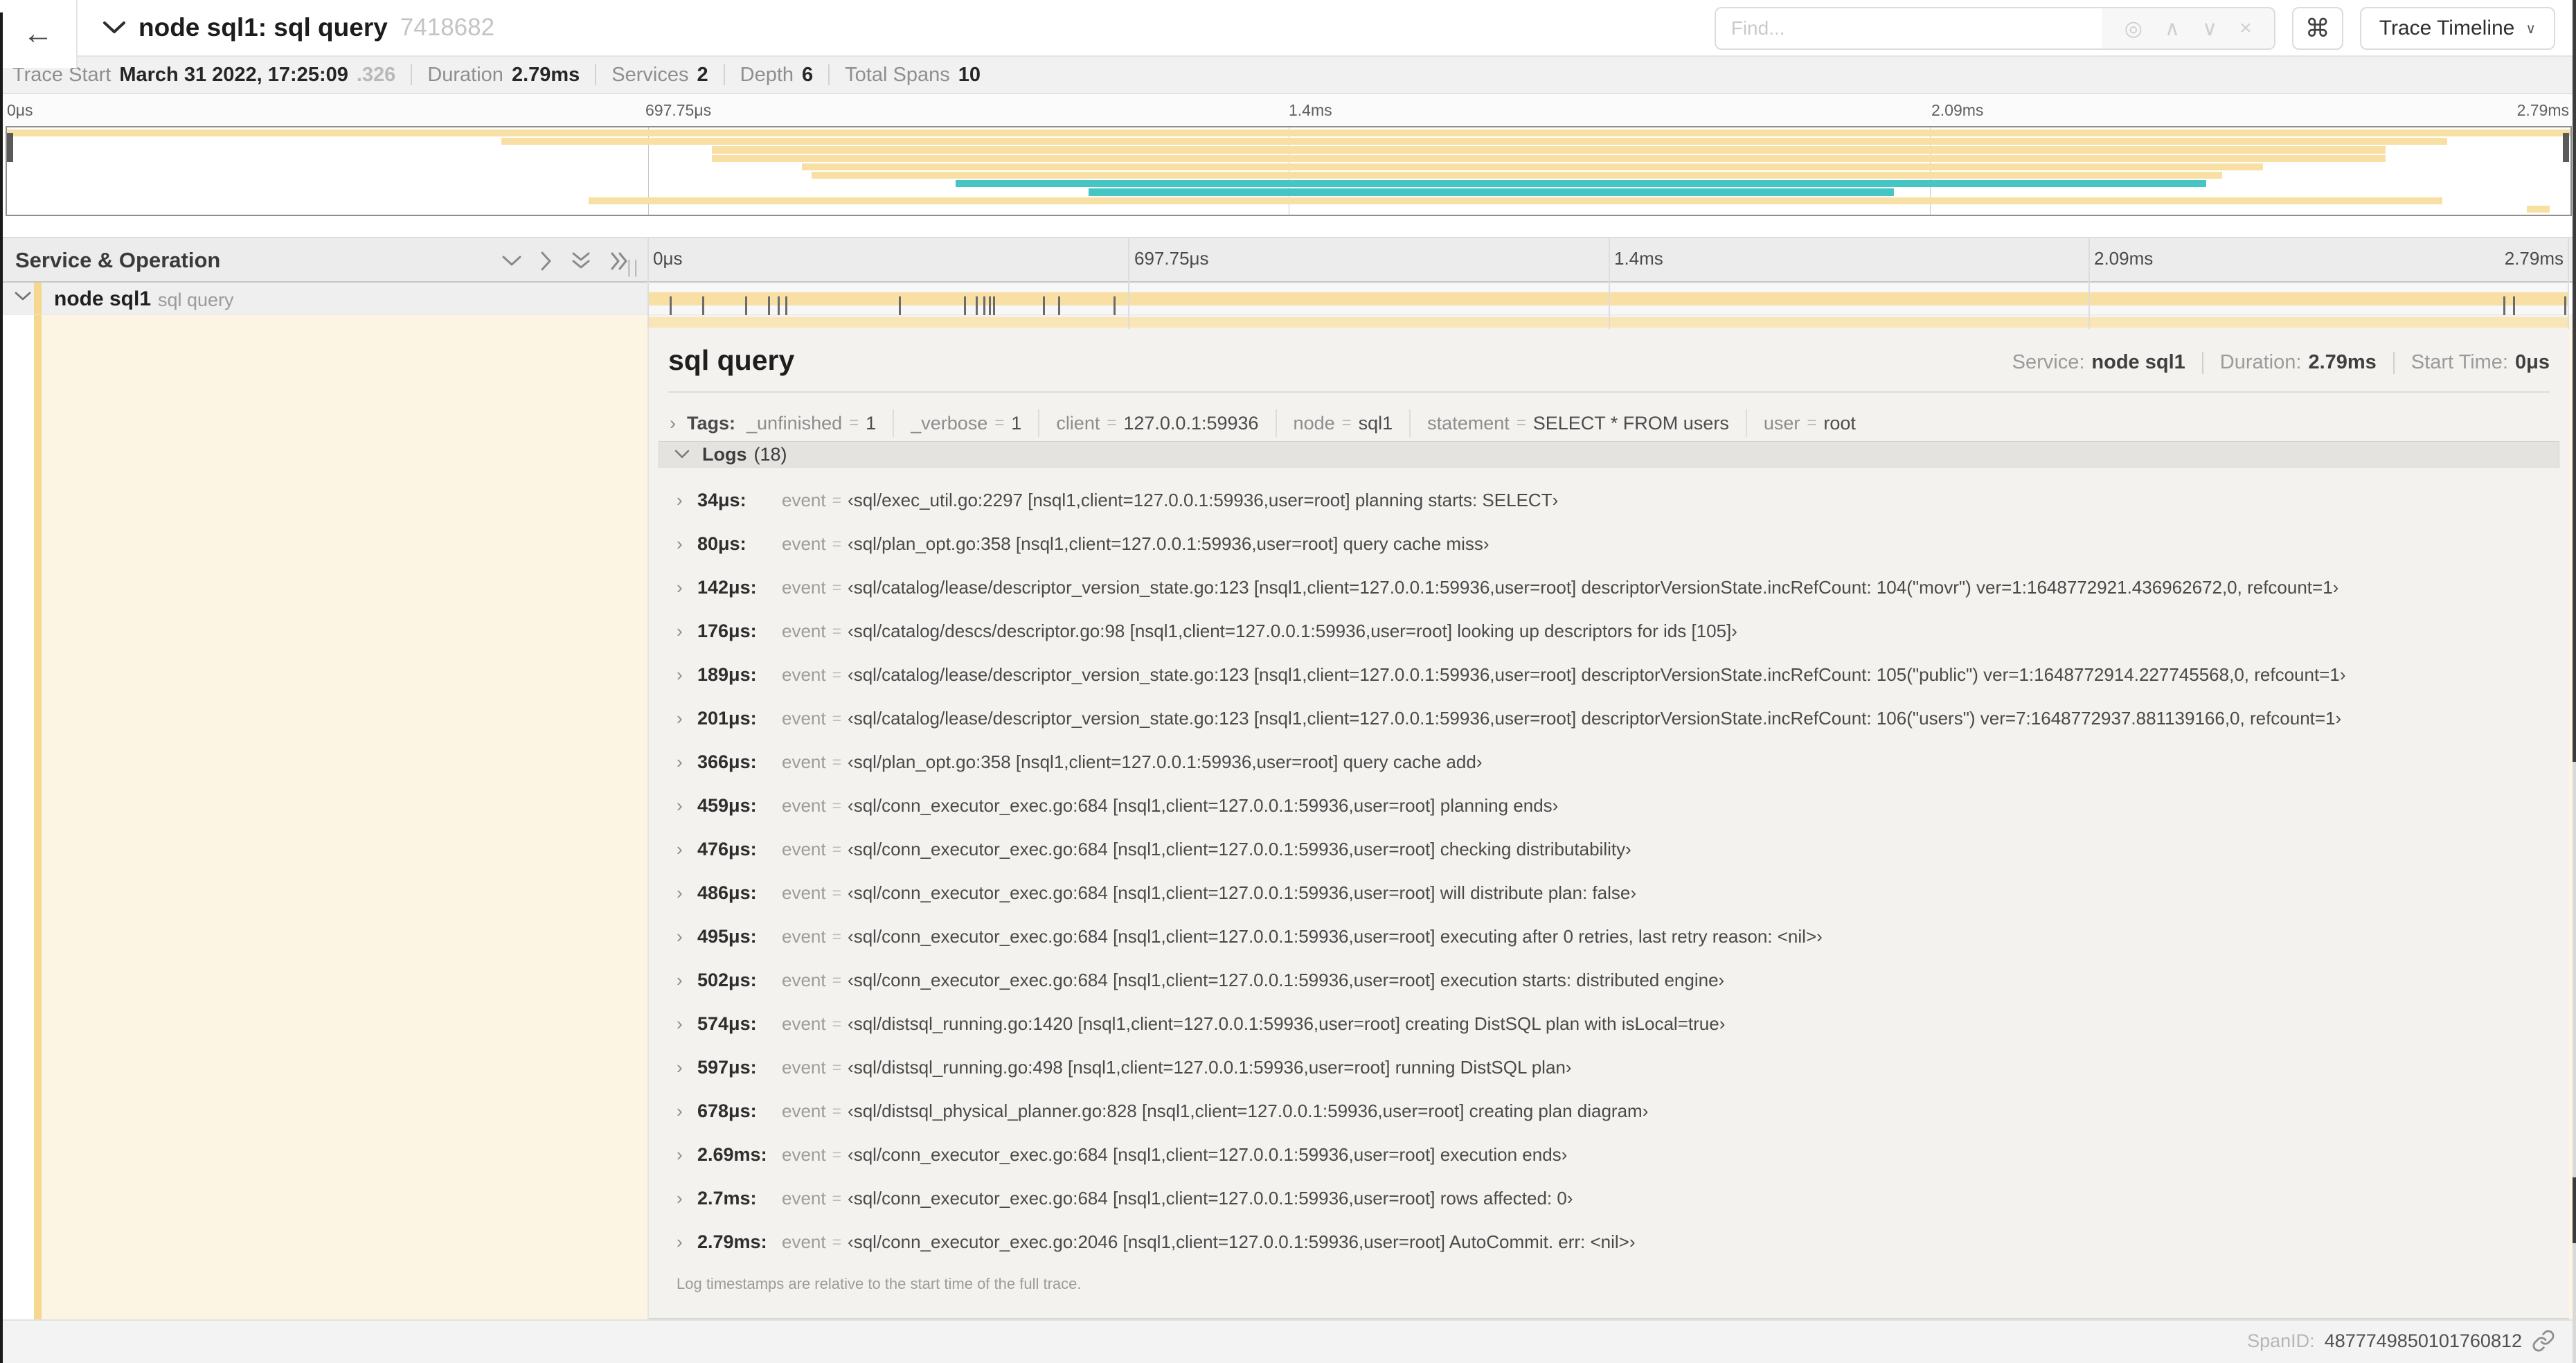  I want to click on minimap-time-labels: 0μs 697.75μs 1.4ms 2.09ms 2.79ms, so click(1288, 110).